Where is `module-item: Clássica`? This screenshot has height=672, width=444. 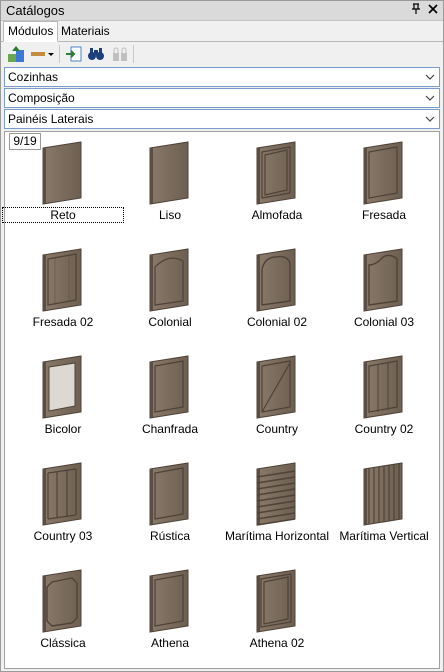 module-item: Clássica is located at coordinates (63, 614).